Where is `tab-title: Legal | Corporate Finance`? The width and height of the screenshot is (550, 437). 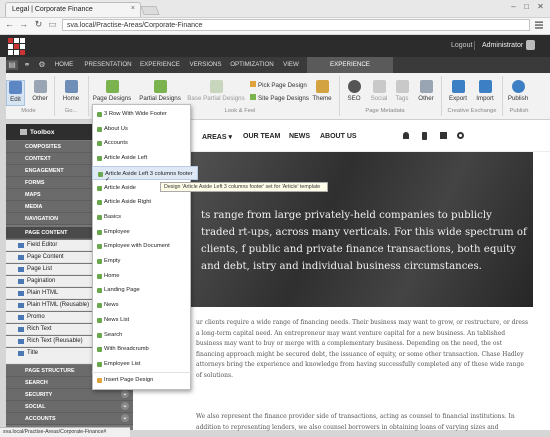
tab-title: Legal | Corporate Finance is located at coordinates (52, 9).